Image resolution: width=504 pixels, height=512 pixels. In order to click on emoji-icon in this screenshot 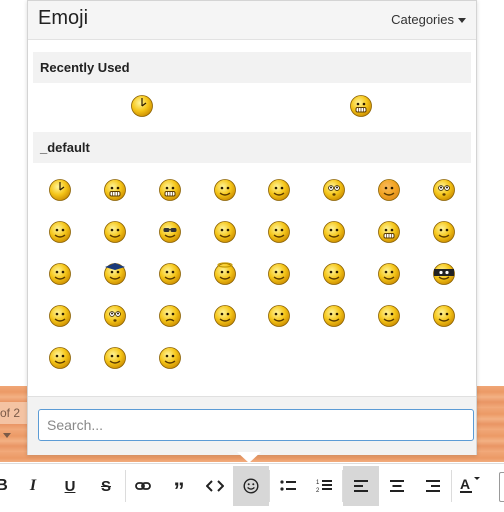, I will do `click(251, 486)`.